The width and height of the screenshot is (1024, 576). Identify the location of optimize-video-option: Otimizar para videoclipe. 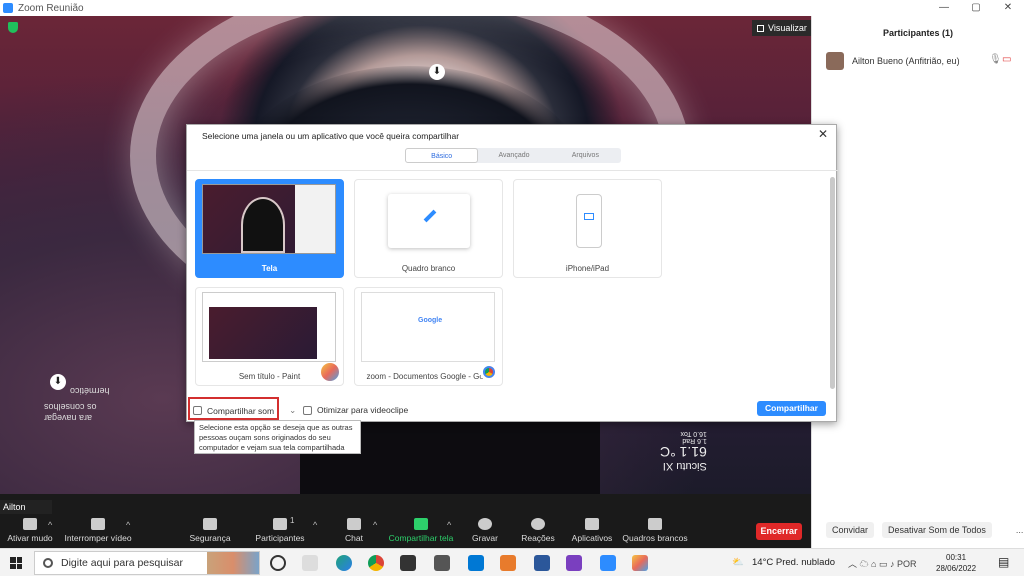
(355, 410).